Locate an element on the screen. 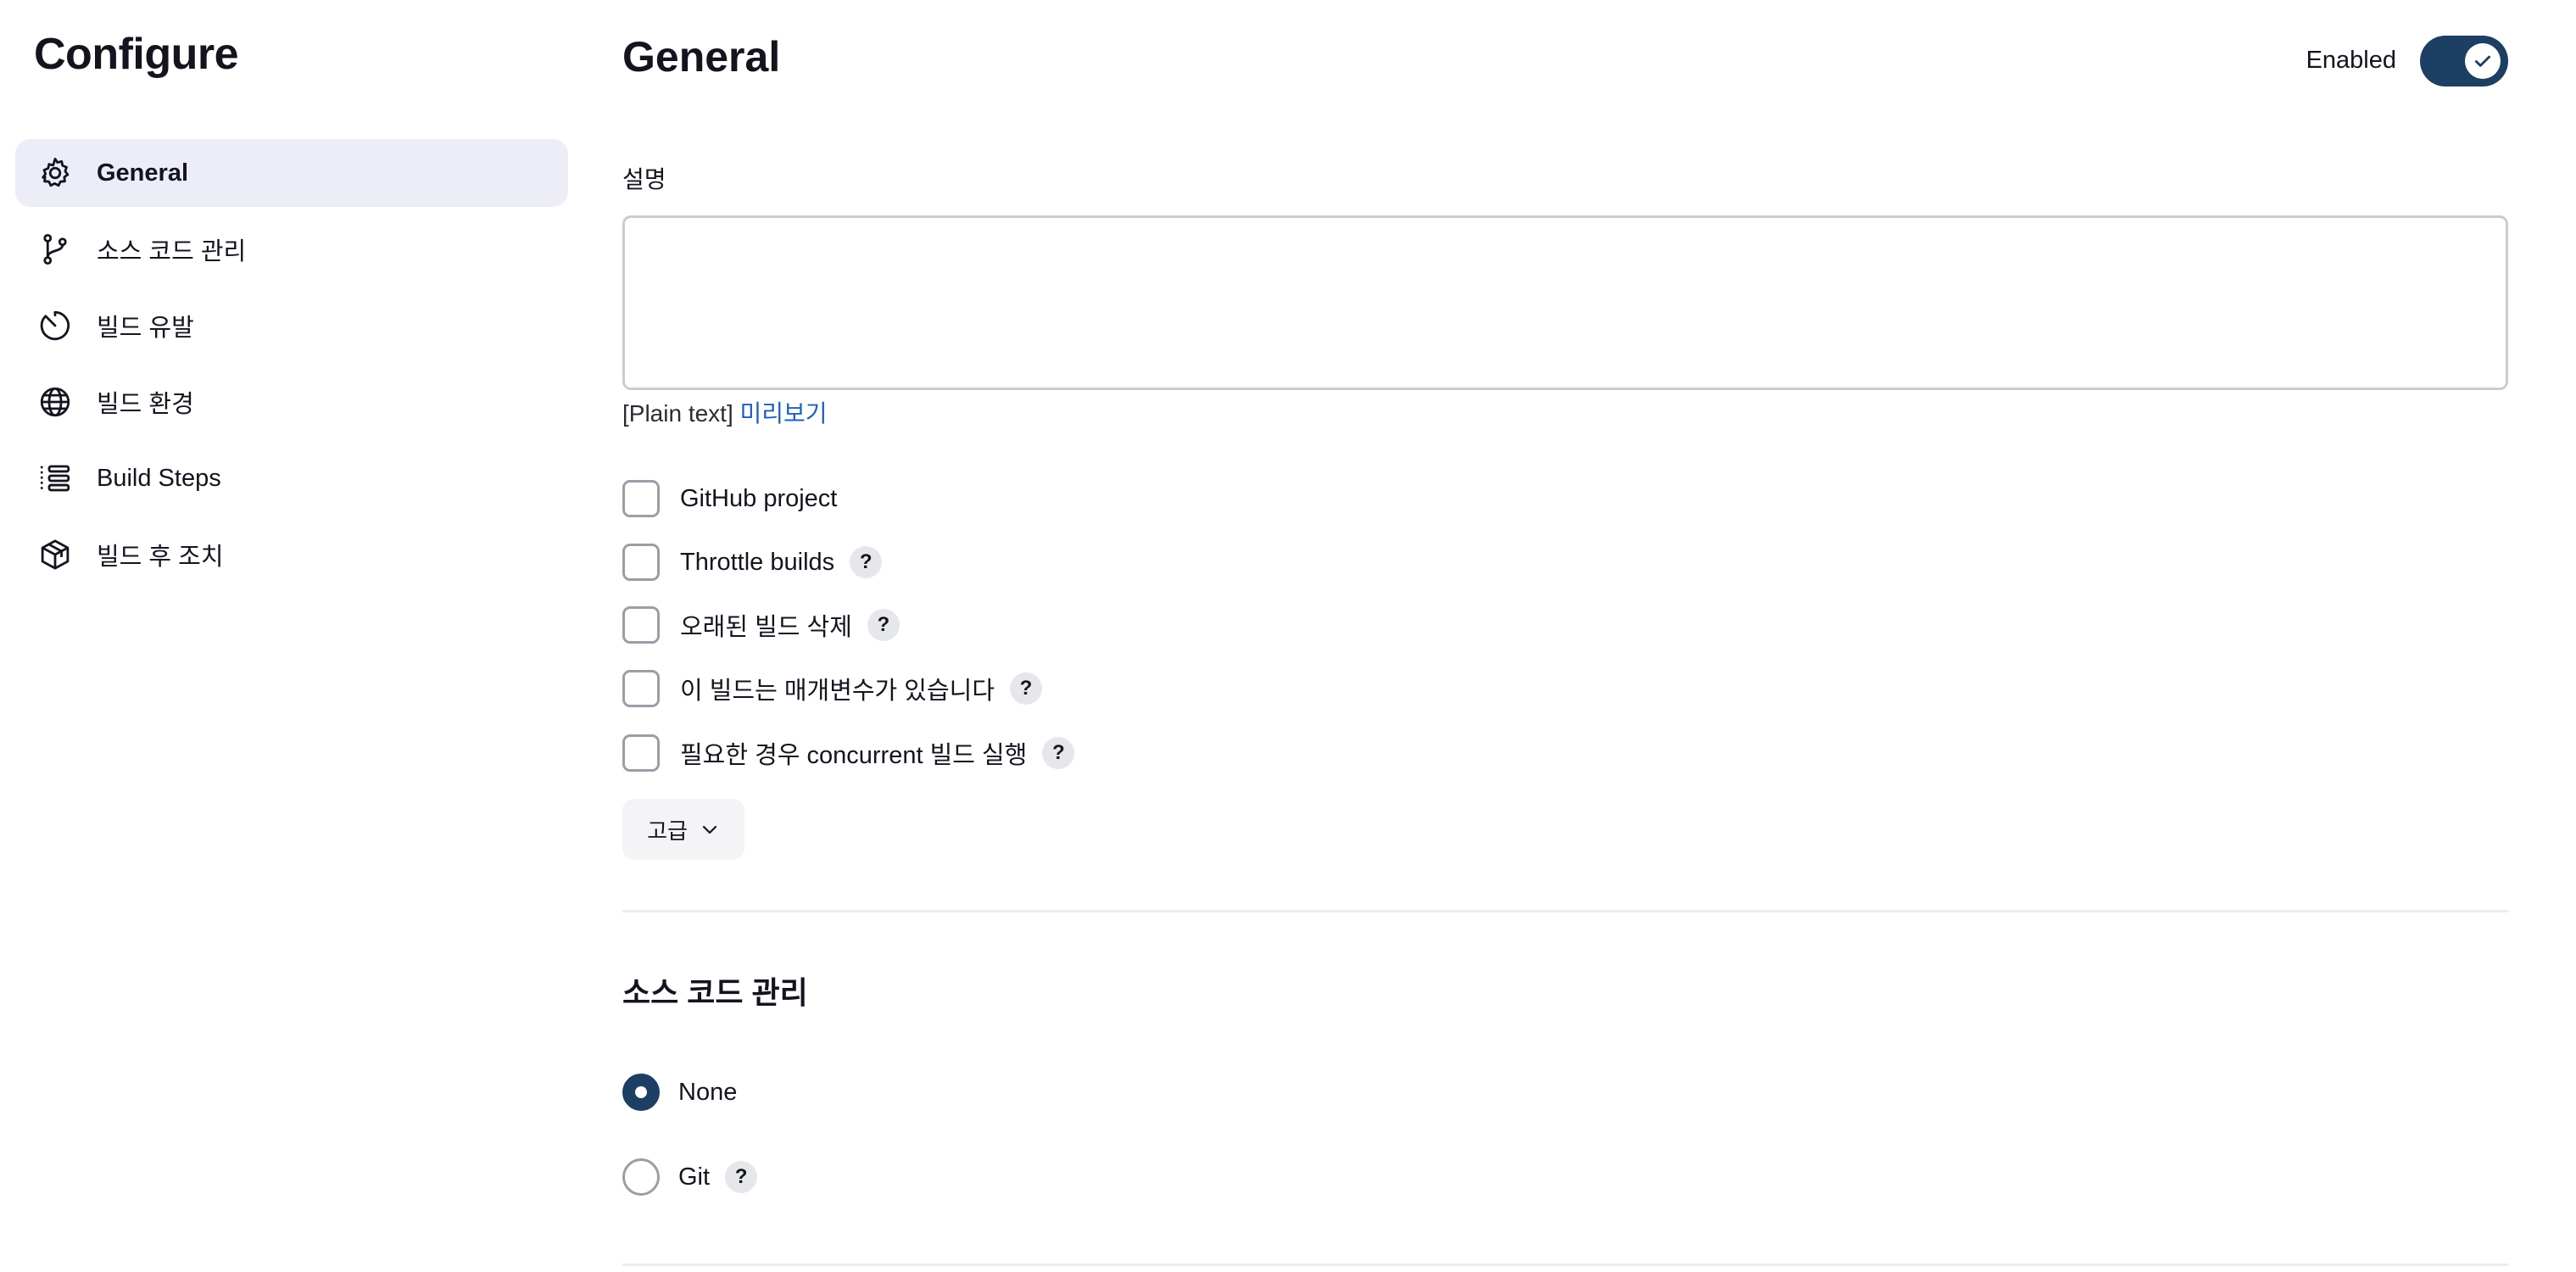 This screenshot has height=1272, width=2576. advanced-label: 고급 is located at coordinates (667, 830).